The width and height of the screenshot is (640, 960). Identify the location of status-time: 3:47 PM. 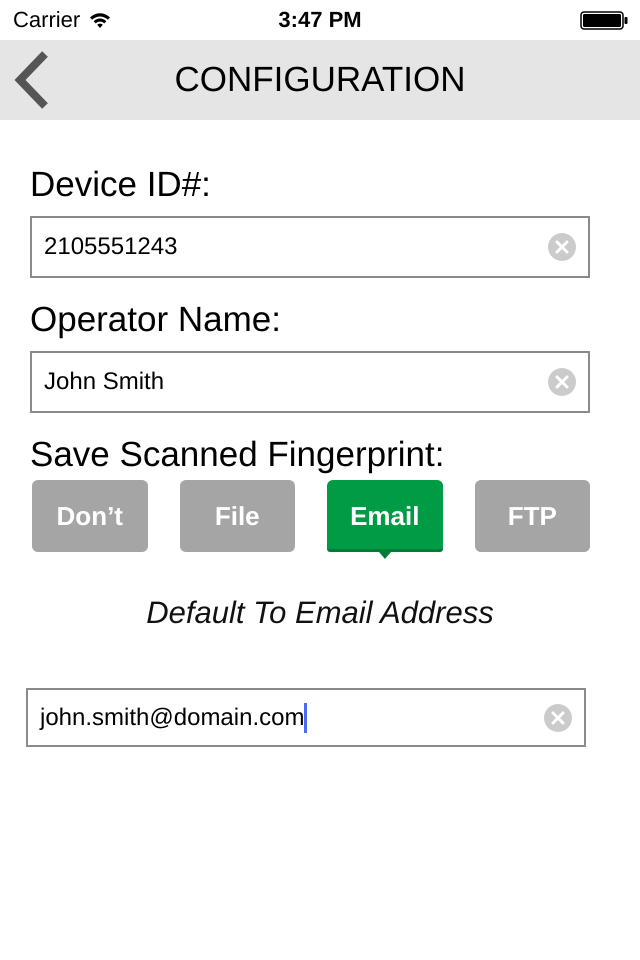
(320, 20).